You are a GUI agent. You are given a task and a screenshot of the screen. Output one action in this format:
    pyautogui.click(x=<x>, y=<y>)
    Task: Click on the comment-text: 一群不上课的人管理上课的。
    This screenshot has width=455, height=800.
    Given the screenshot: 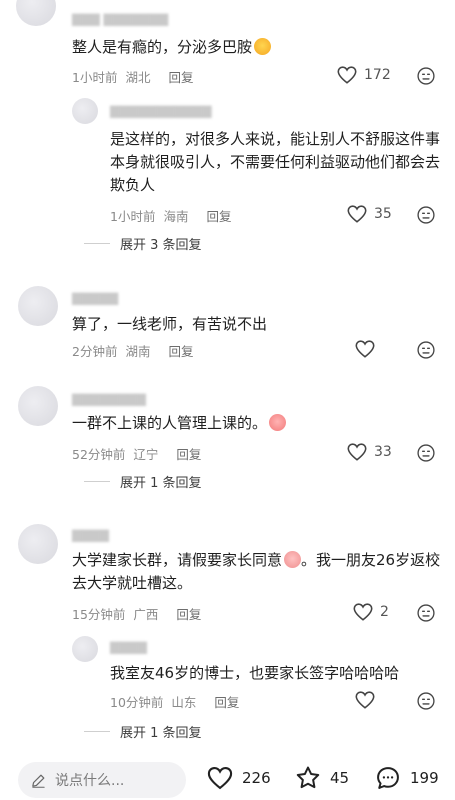 What is the action you would take?
    pyautogui.click(x=252, y=423)
    